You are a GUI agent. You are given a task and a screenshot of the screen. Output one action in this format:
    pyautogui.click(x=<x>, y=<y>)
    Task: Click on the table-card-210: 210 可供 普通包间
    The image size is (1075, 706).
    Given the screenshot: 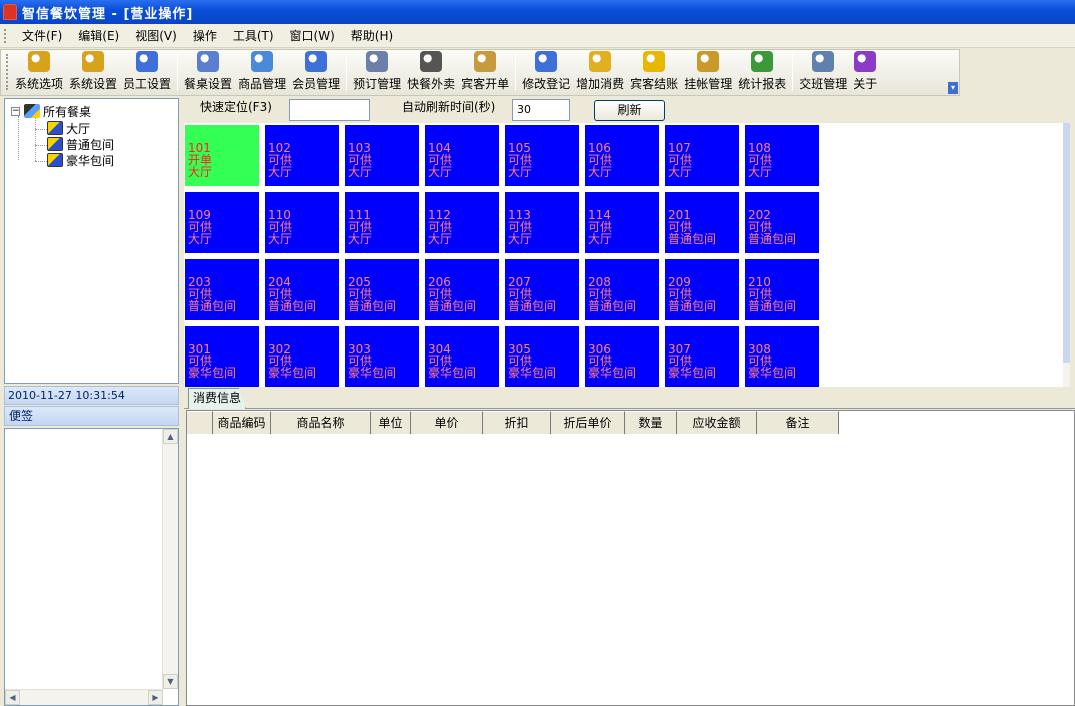 What is the action you would take?
    pyautogui.click(x=782, y=289)
    